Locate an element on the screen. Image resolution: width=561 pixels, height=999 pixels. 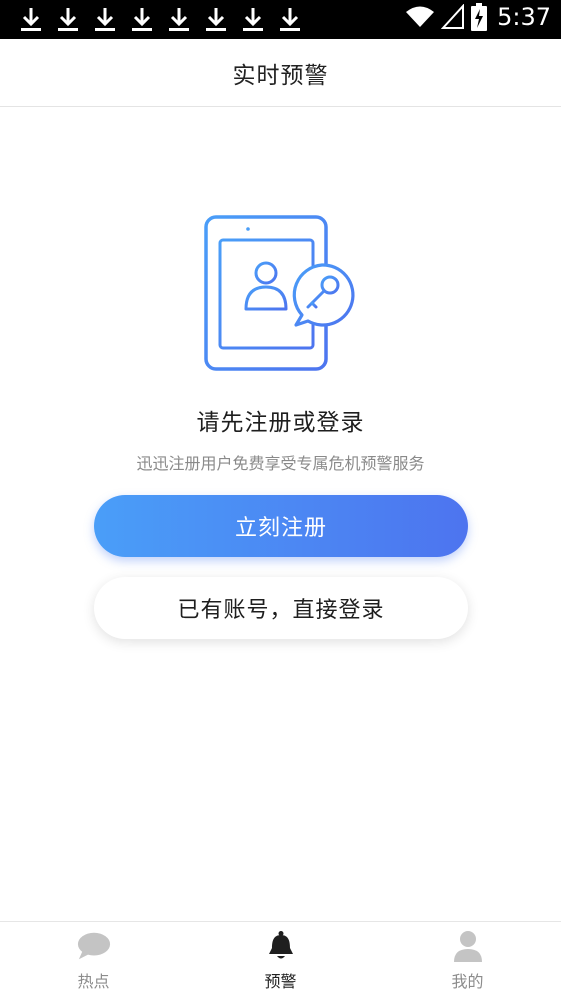
page-title: 实时预警 is located at coordinates (280, 75).